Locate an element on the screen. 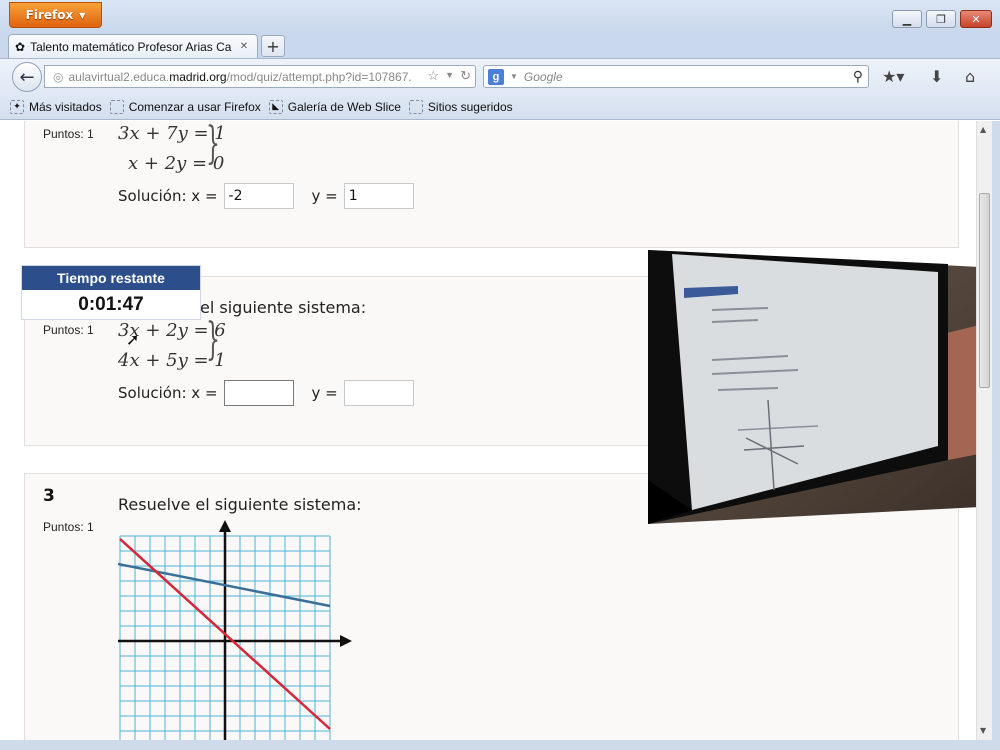 The width and height of the screenshot is (1000, 750). window-controls: ▁ ❐ ✕ is located at coordinates (942, 19).